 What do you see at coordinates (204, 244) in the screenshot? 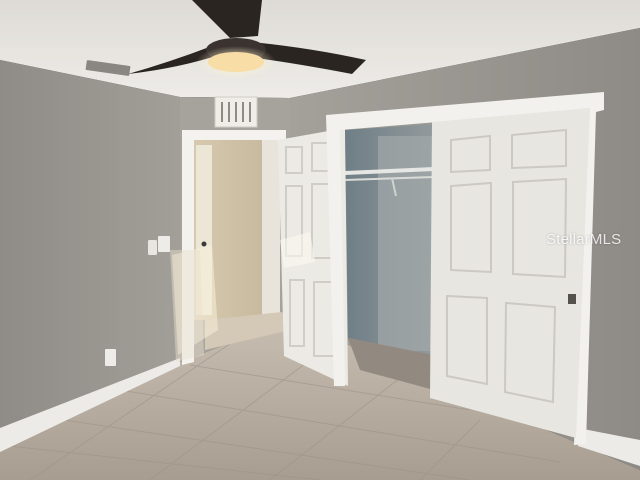
I see `hallway-door-knob` at bounding box center [204, 244].